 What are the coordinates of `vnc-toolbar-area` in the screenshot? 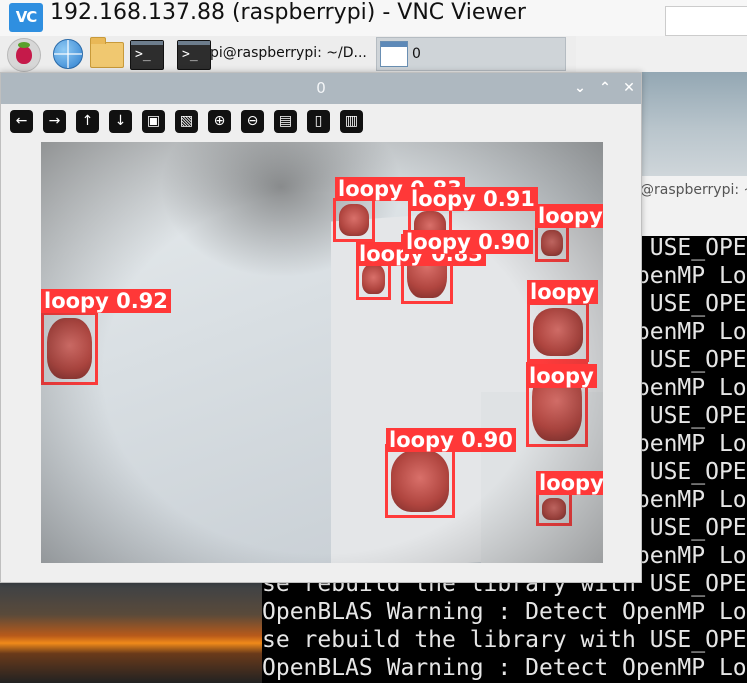 It's located at (706, 21).